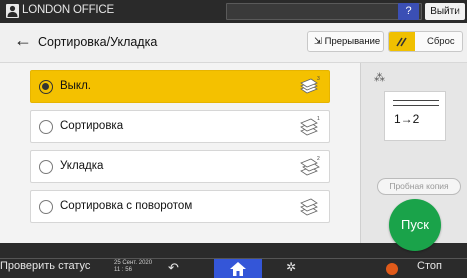 The image size is (467, 278). I want to click on reset-label: Сброс, so click(441, 41).